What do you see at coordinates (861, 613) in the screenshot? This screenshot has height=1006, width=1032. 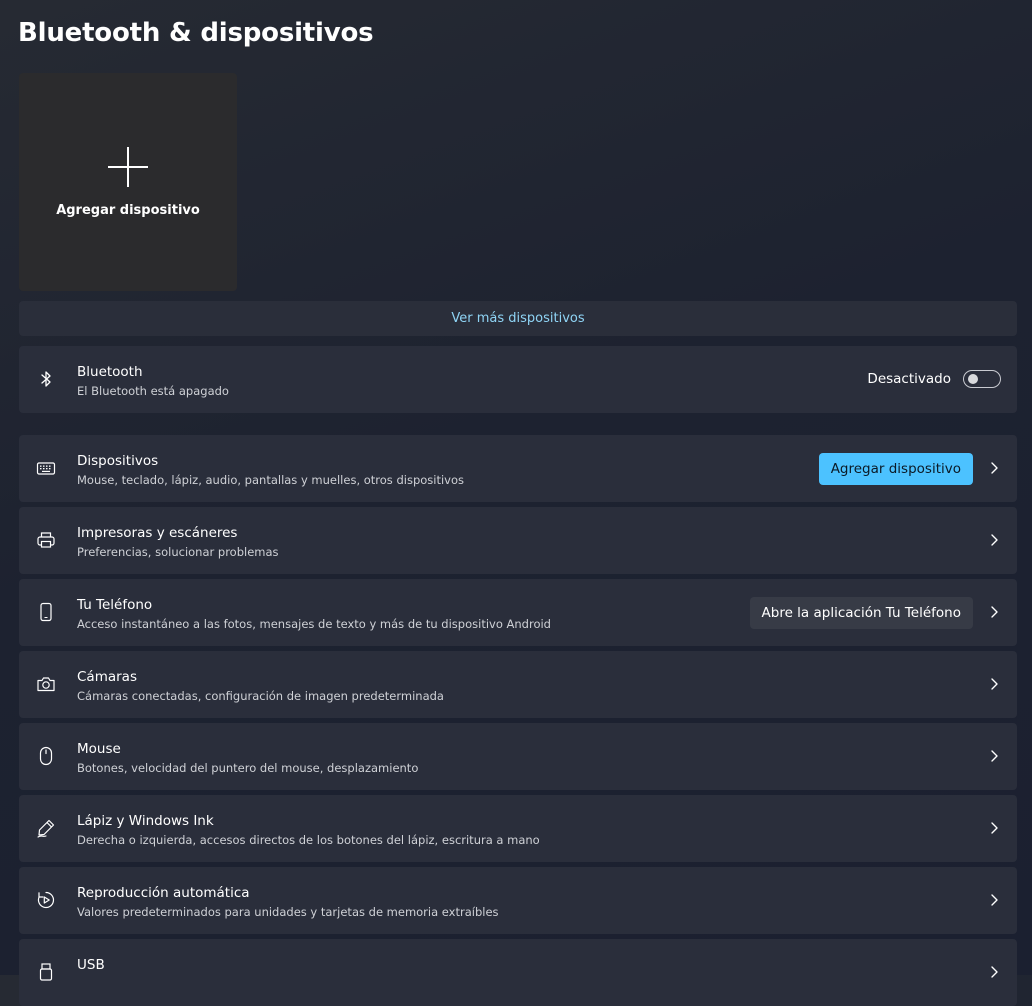 I see `open-phone-app-button: Abre la aplicación Tu Teléfono` at bounding box center [861, 613].